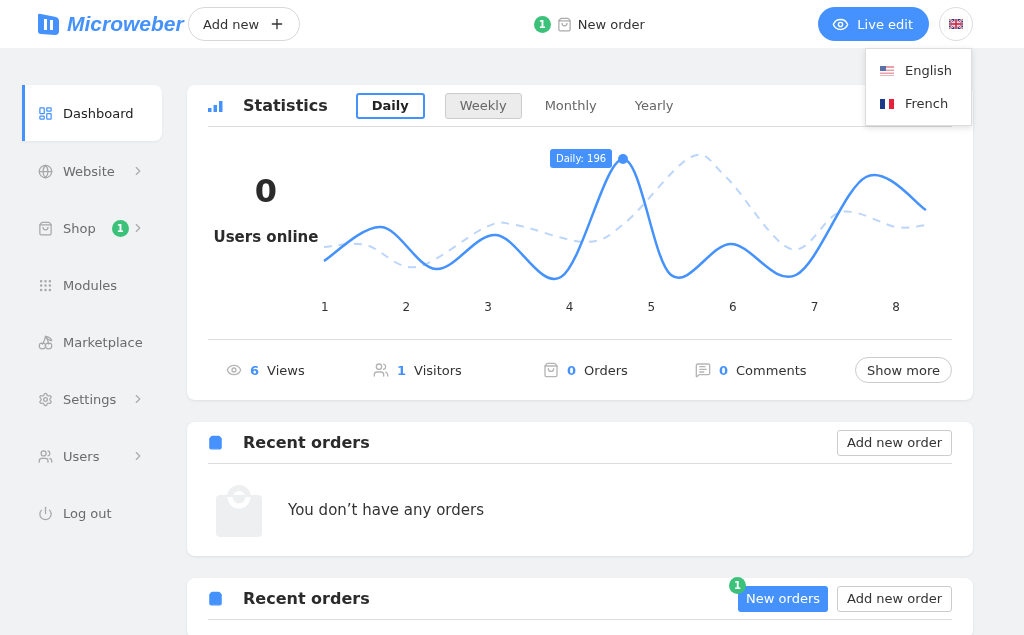  I want to click on axis-label: 6, so click(733, 307).